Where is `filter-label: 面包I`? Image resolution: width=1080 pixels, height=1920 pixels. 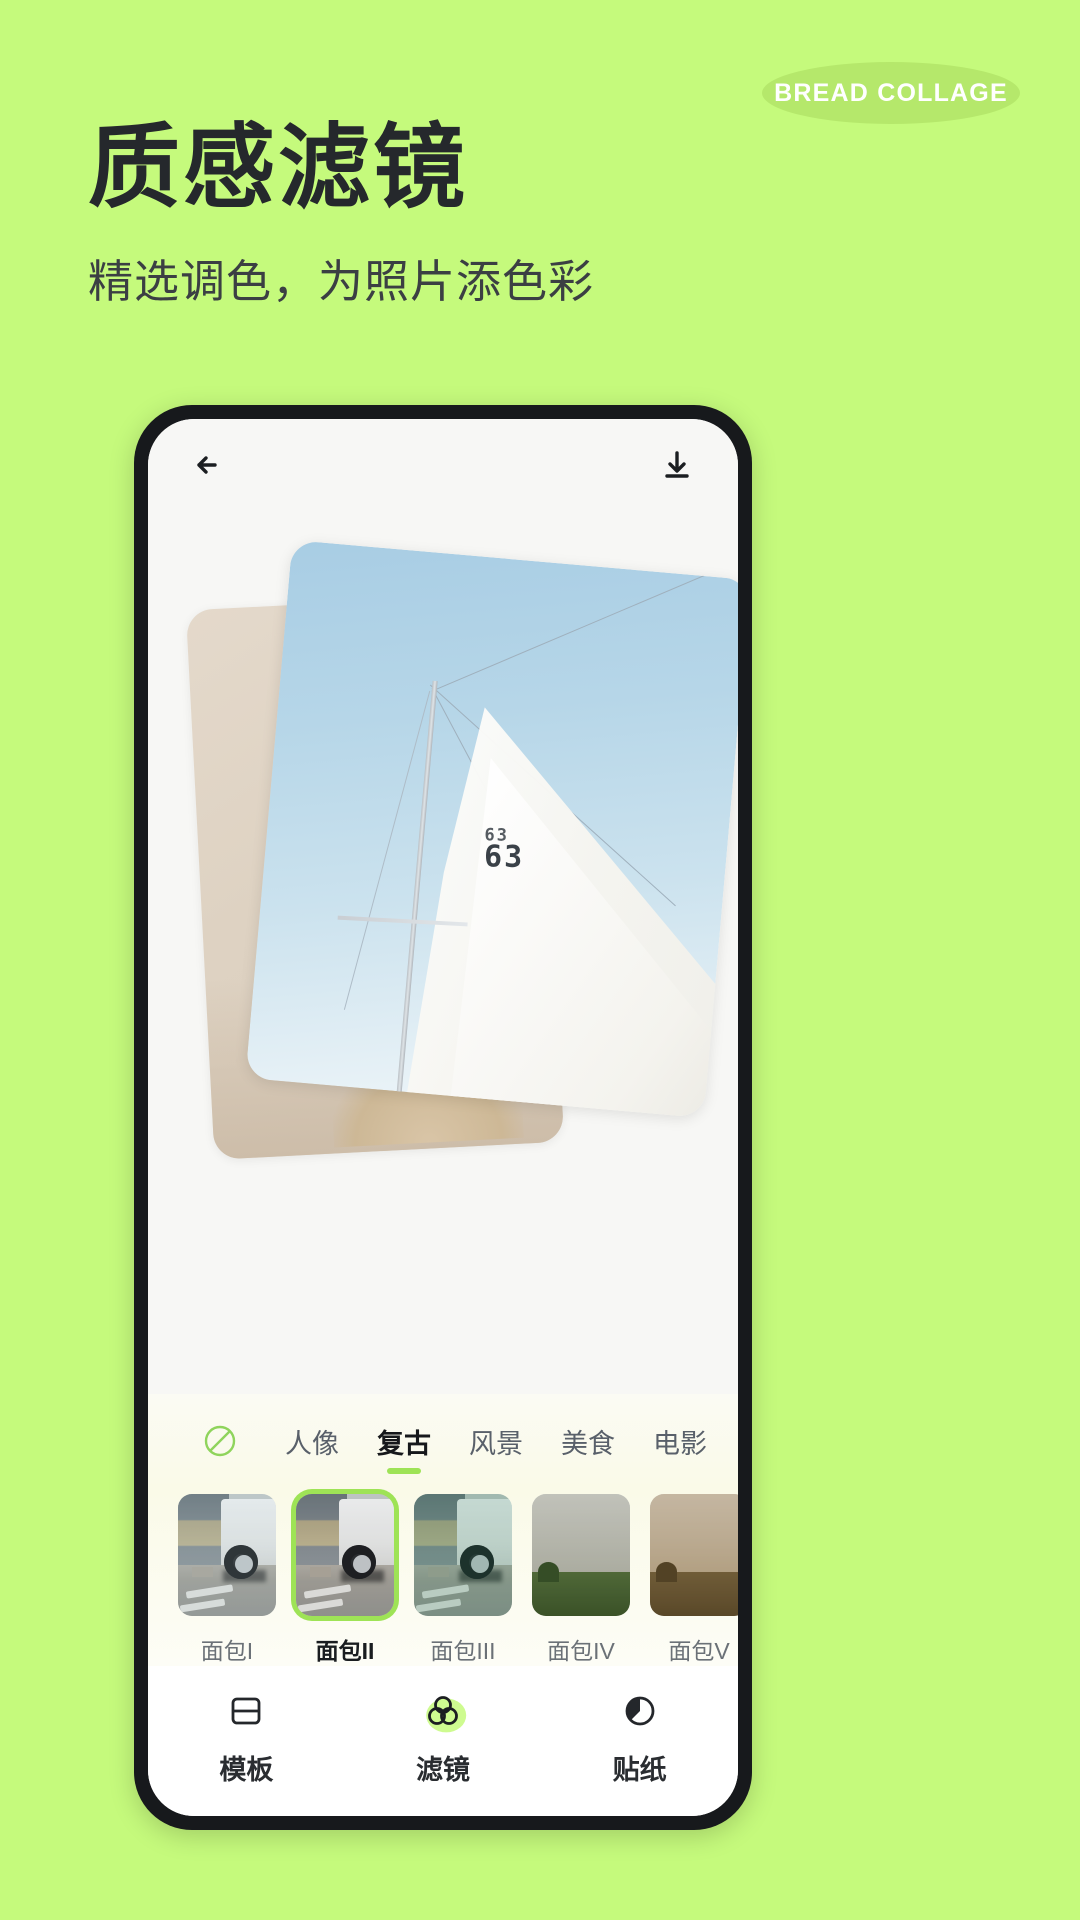
filter-label: 面包I is located at coordinates (227, 1651).